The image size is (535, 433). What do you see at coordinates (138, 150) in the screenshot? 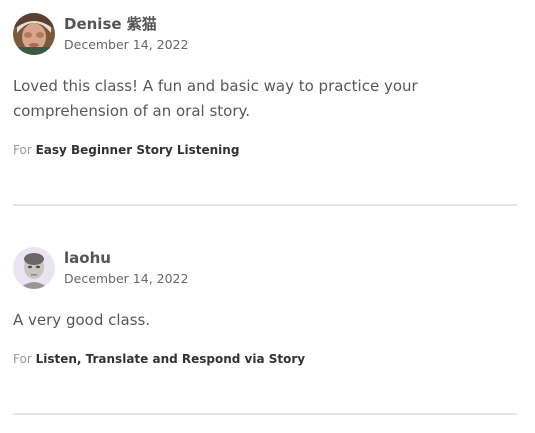
I see `course-link: Easy Beginner Story Listening` at bounding box center [138, 150].